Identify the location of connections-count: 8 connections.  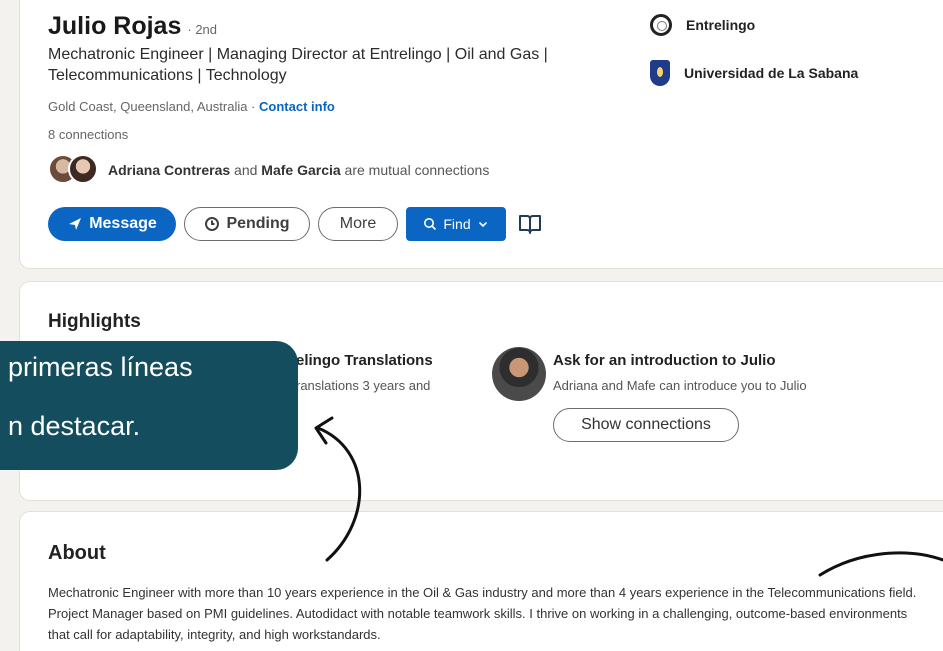
(88, 134).